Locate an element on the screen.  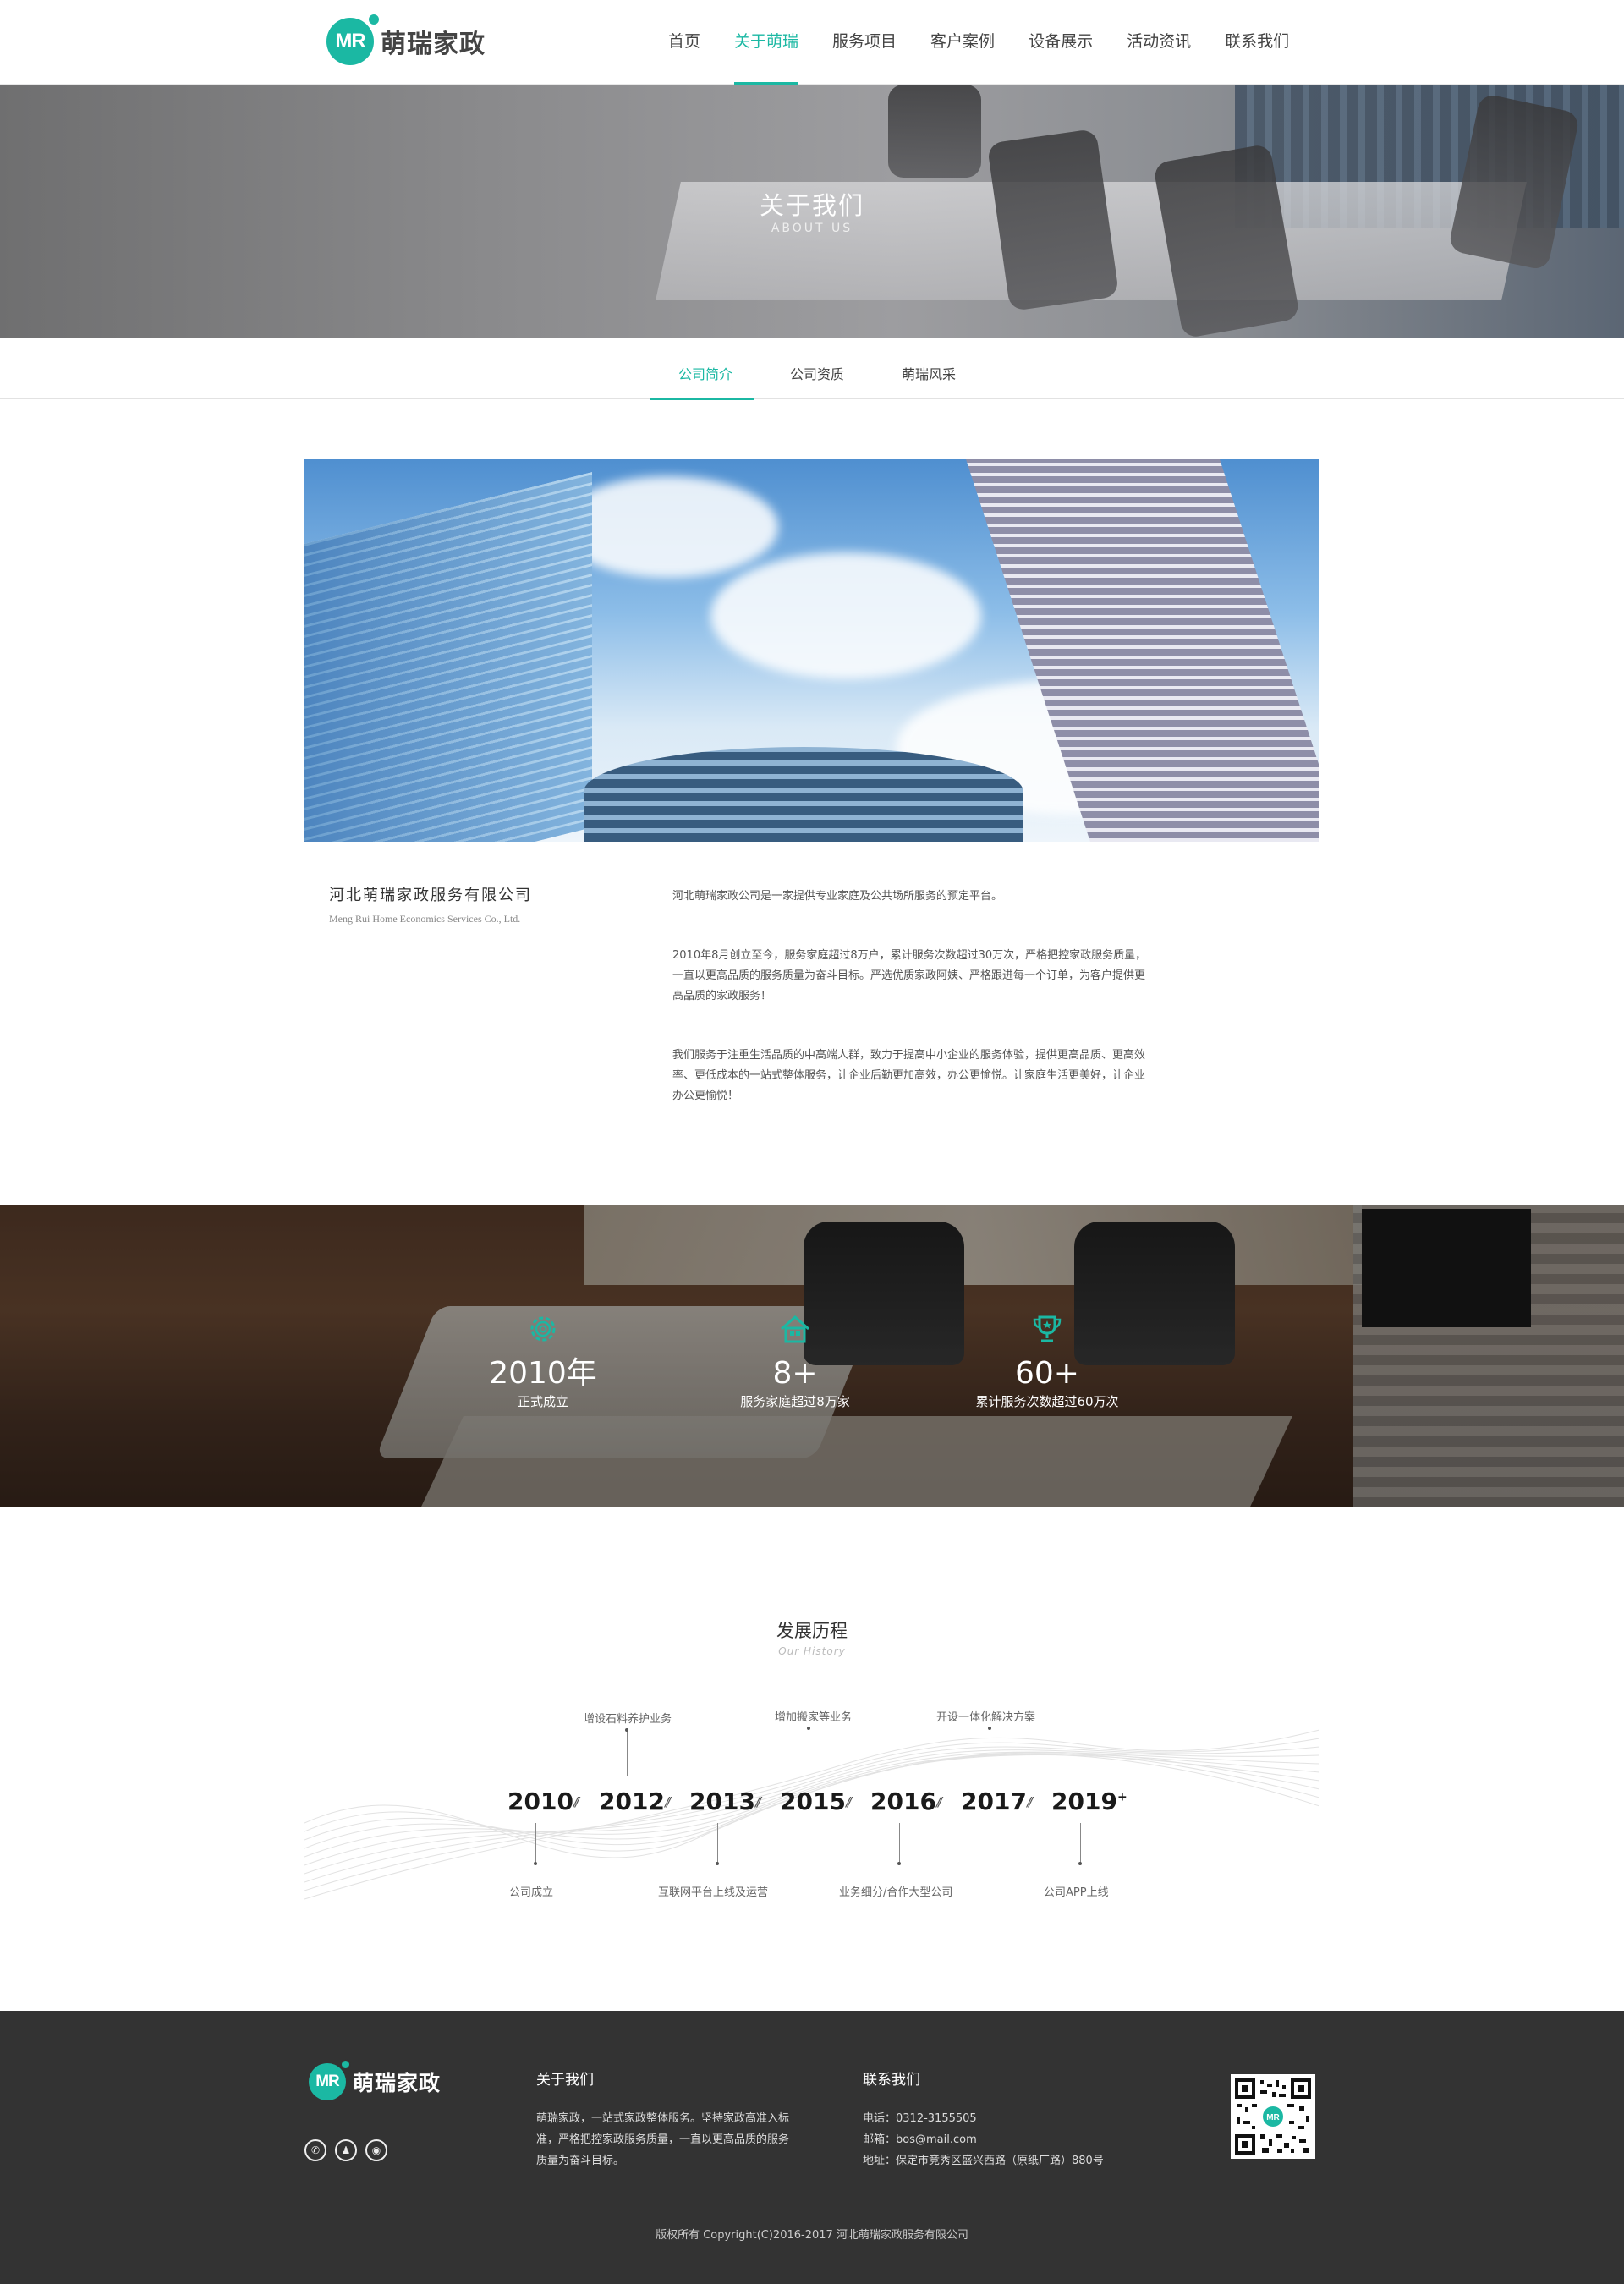
timeline-year: 2019+ is located at coordinates (1089, 1801).